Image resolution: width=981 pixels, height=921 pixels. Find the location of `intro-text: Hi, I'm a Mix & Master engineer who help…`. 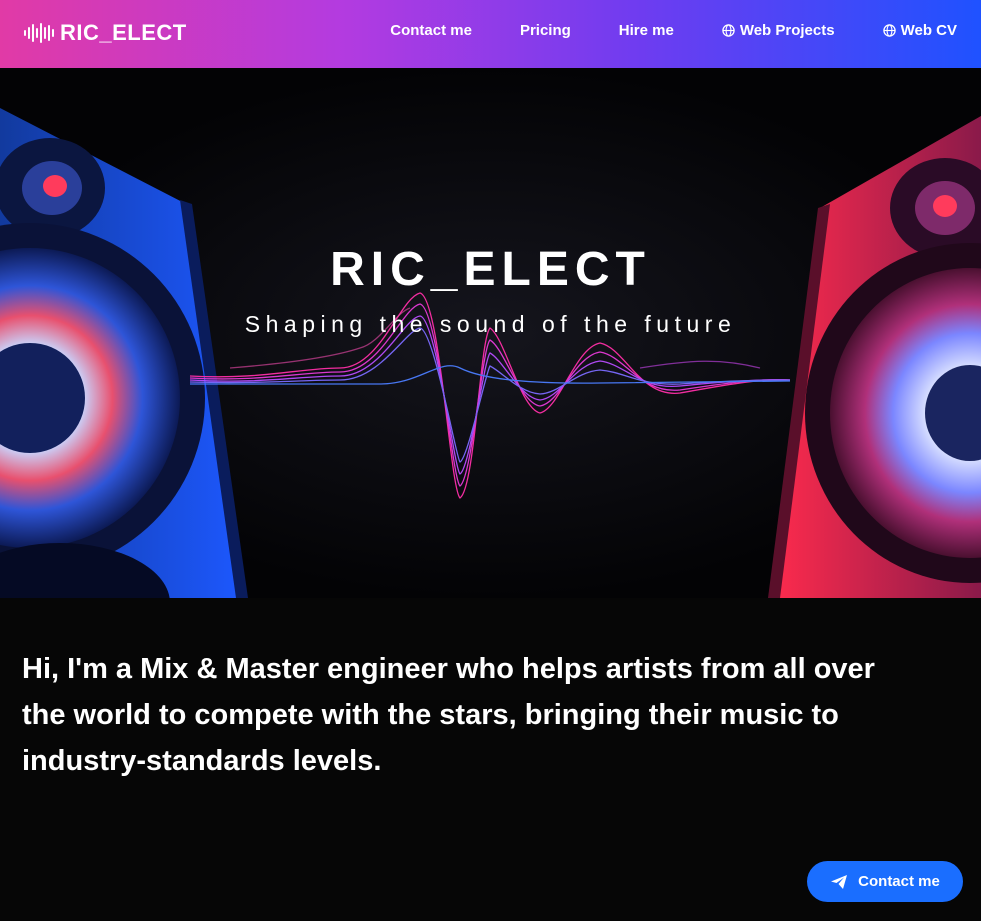

intro-text: Hi, I'm a Mix & Master engineer who help… is located at coordinates (448, 715).